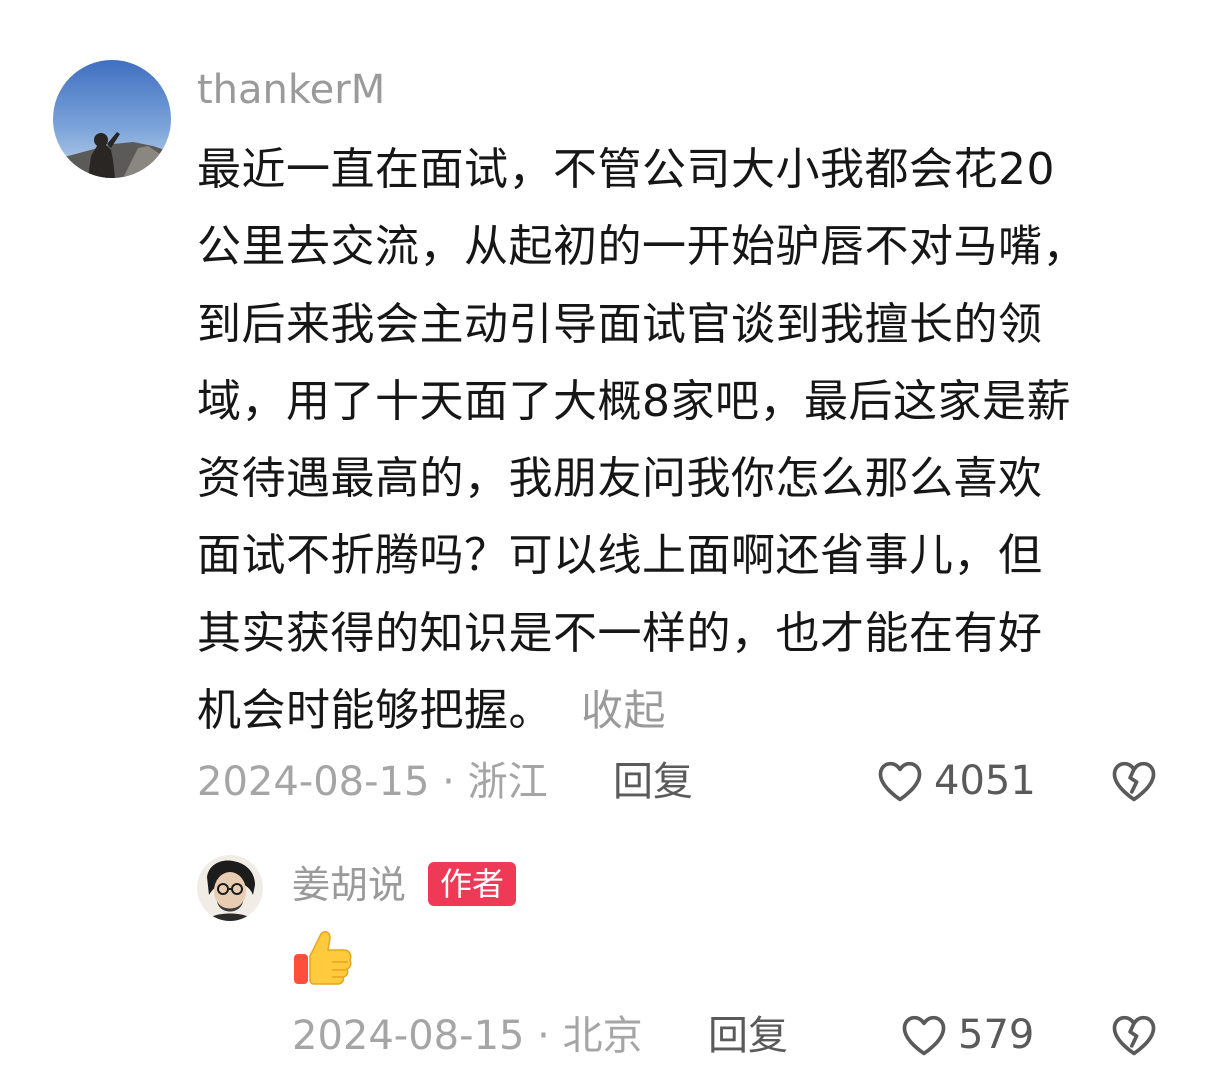 The height and width of the screenshot is (1083, 1223). I want to click on reply-reply-button: 回复, so click(748, 1036).